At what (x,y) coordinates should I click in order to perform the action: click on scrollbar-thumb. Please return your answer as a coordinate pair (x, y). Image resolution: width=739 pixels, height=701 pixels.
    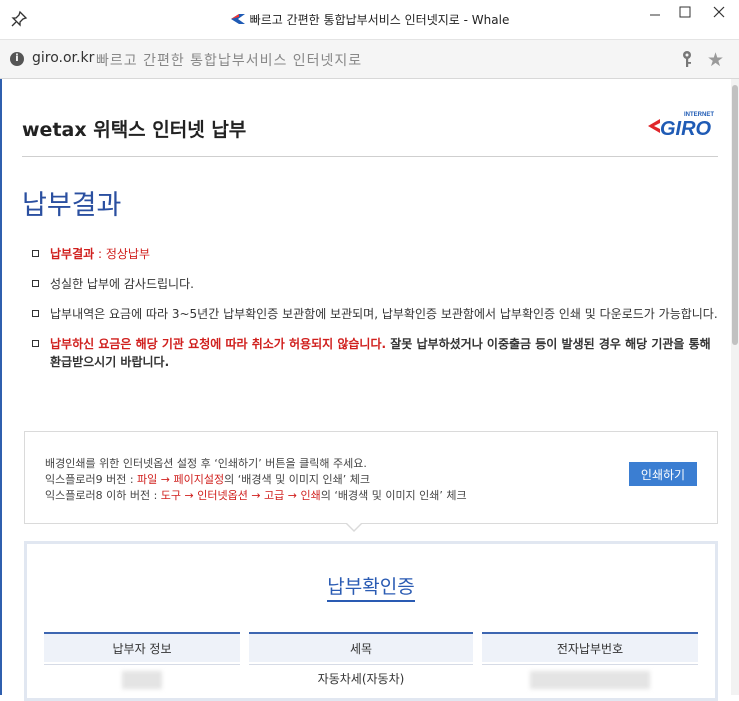
    Looking at the image, I should click on (735, 215).